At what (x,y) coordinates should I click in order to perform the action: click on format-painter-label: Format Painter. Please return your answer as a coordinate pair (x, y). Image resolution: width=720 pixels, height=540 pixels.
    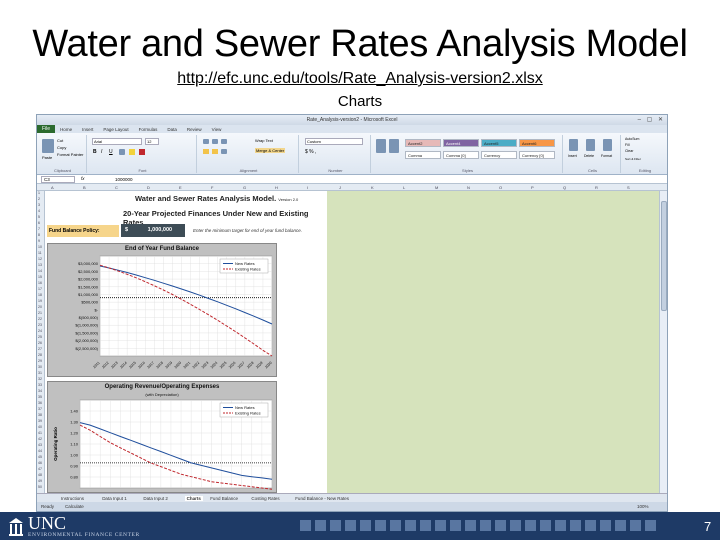
    Looking at the image, I should click on (70, 154).